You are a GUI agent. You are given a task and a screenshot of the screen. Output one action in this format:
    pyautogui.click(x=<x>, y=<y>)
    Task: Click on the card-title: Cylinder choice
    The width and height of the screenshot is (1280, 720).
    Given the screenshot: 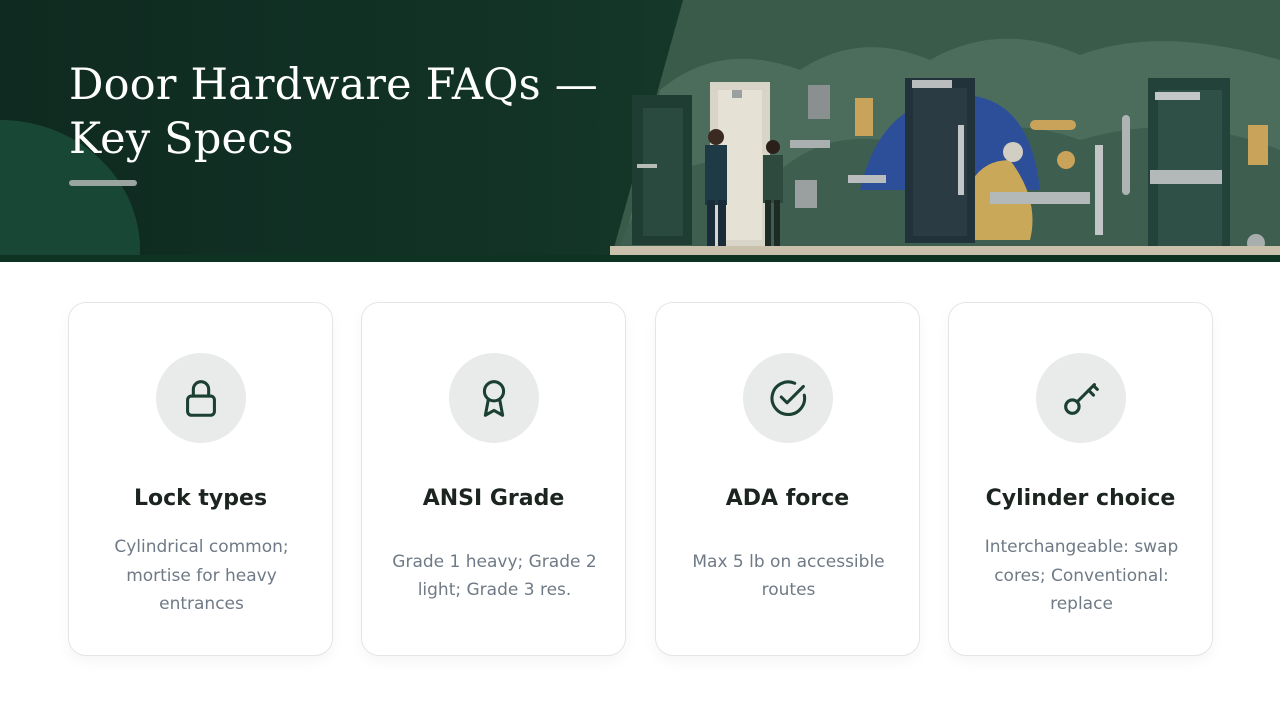 What is the action you would take?
    pyautogui.click(x=1080, y=498)
    